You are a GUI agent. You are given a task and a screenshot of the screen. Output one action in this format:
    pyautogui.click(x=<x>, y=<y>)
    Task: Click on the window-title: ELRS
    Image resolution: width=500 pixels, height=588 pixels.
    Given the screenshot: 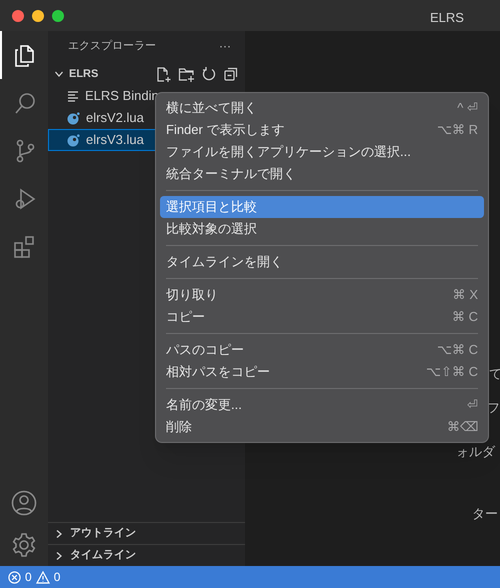 What is the action you would take?
    pyautogui.click(x=447, y=18)
    